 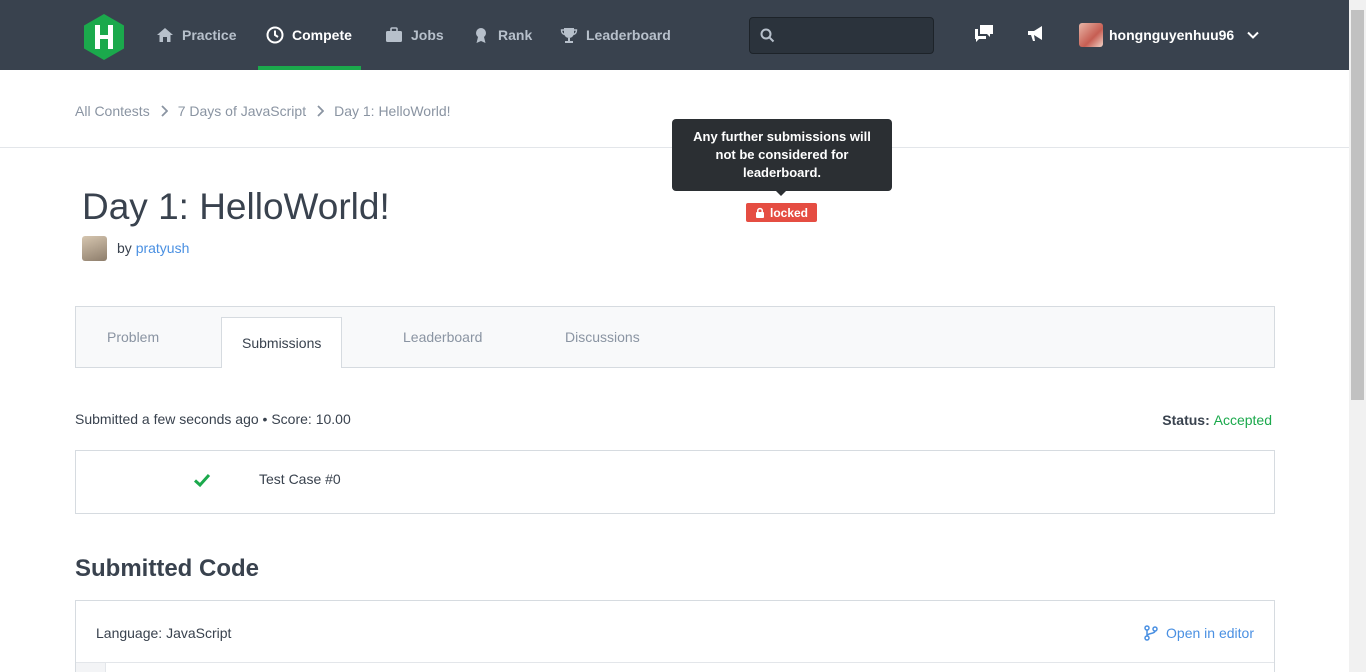 I want to click on submitted-code-heading: Submitted Code, so click(x=167, y=568).